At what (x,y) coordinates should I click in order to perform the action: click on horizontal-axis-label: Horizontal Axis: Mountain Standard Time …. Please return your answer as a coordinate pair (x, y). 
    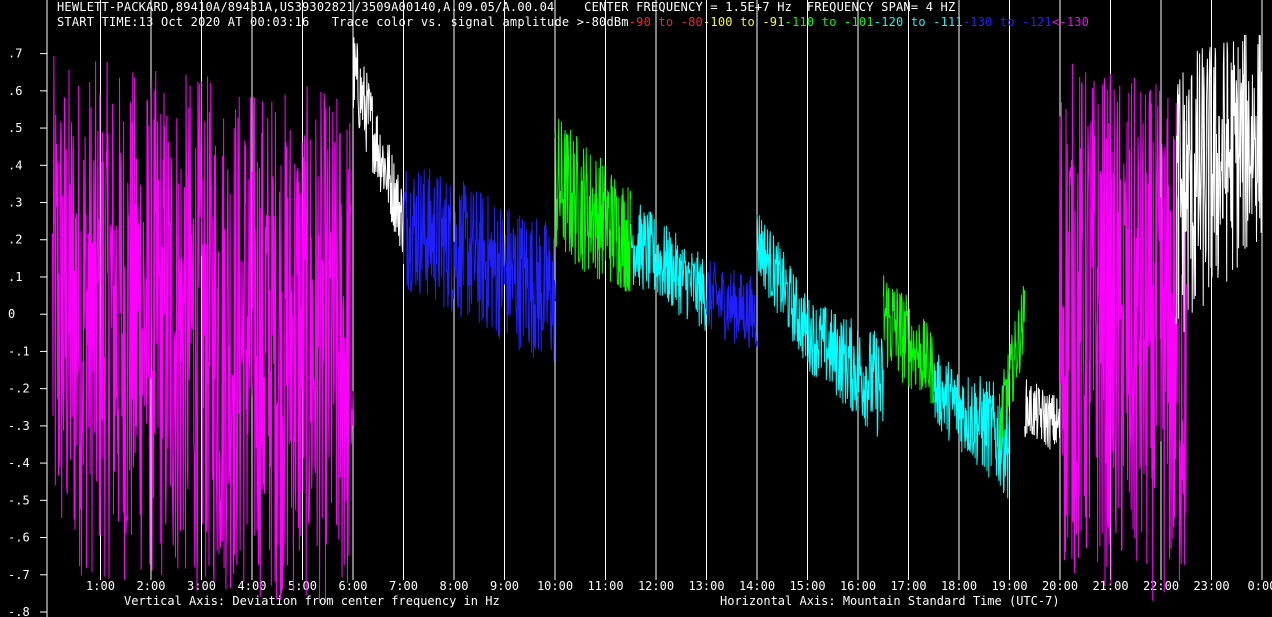
    Looking at the image, I should click on (890, 601).